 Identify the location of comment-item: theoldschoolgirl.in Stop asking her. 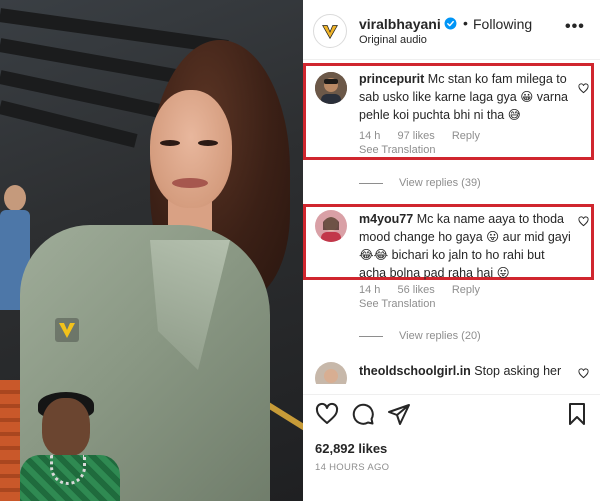
(451, 373).